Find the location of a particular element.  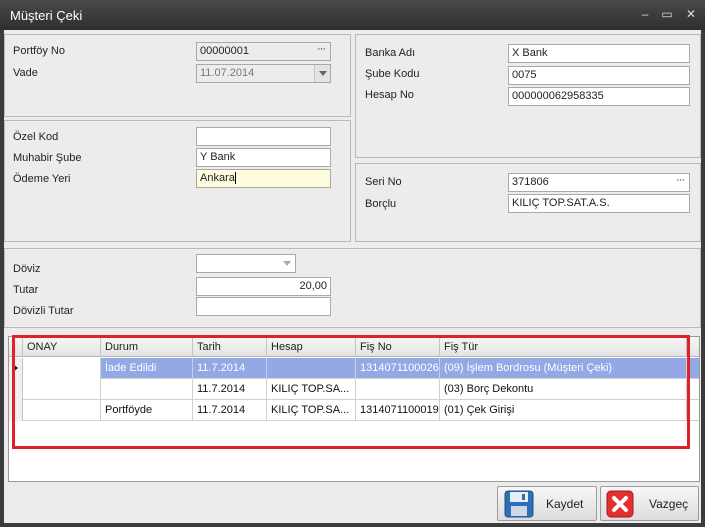

maximize-icon: ▭ is located at coordinates (667, 14).